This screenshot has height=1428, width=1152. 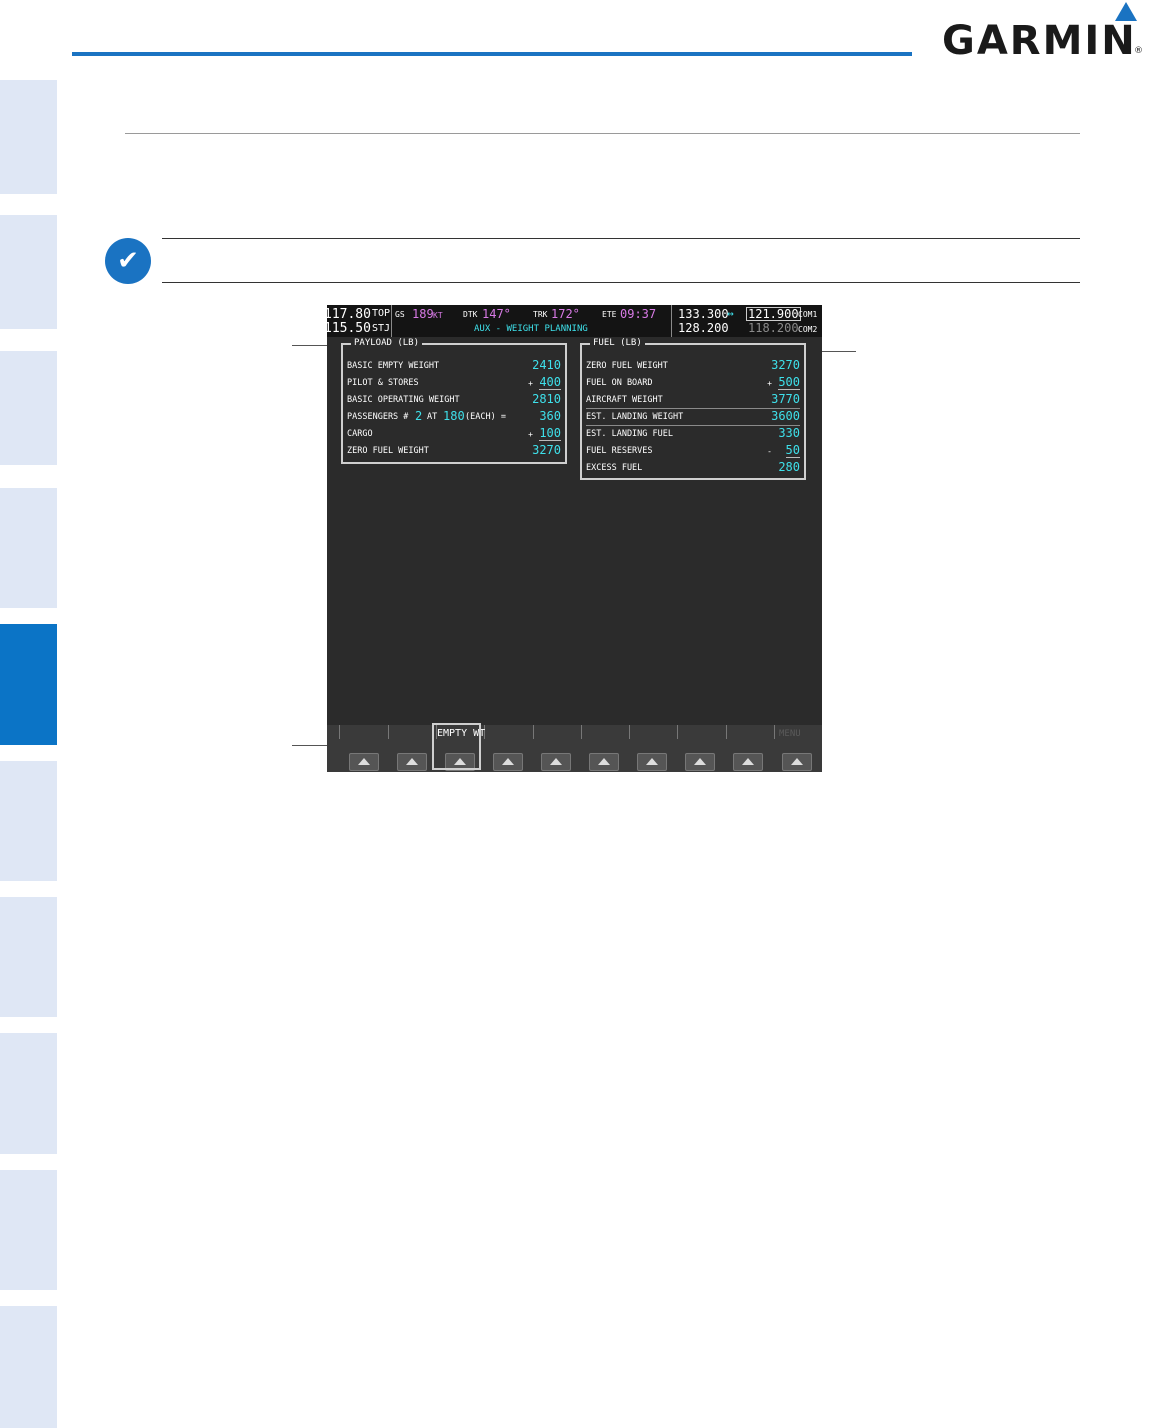 What do you see at coordinates (703, 328) in the screenshot?
I see `com2-active-frequency: 128.200` at bounding box center [703, 328].